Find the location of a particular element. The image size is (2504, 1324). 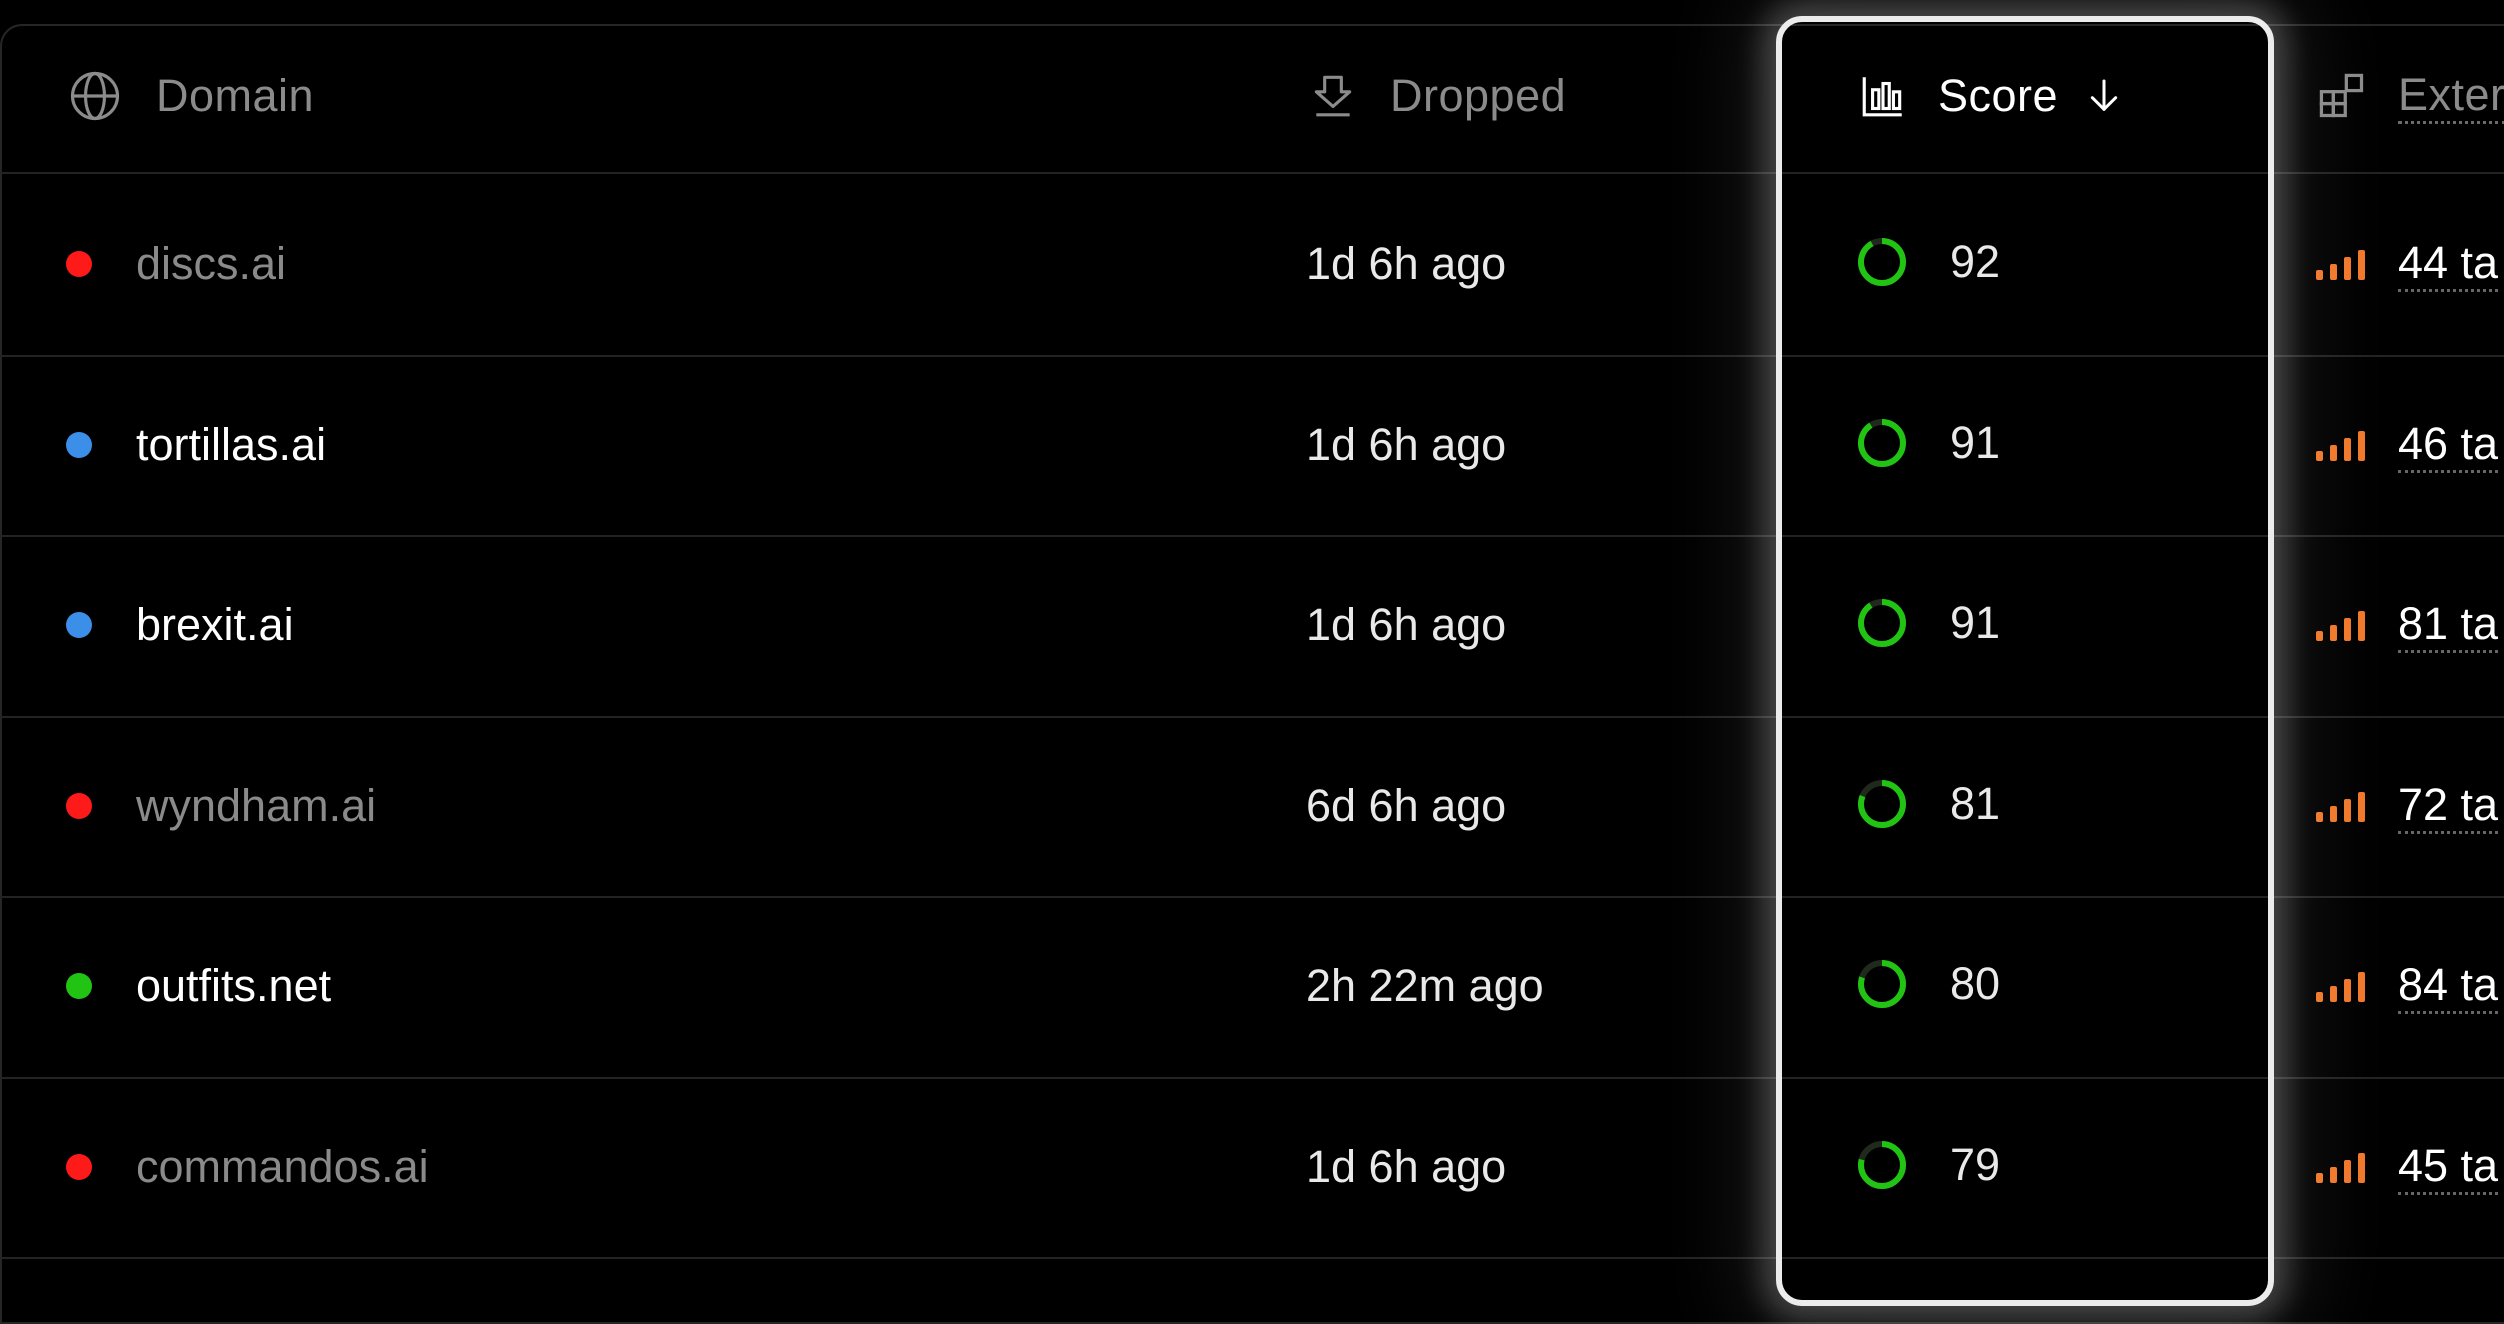

table-row: outfits.net is located at coordinates (198, 986).